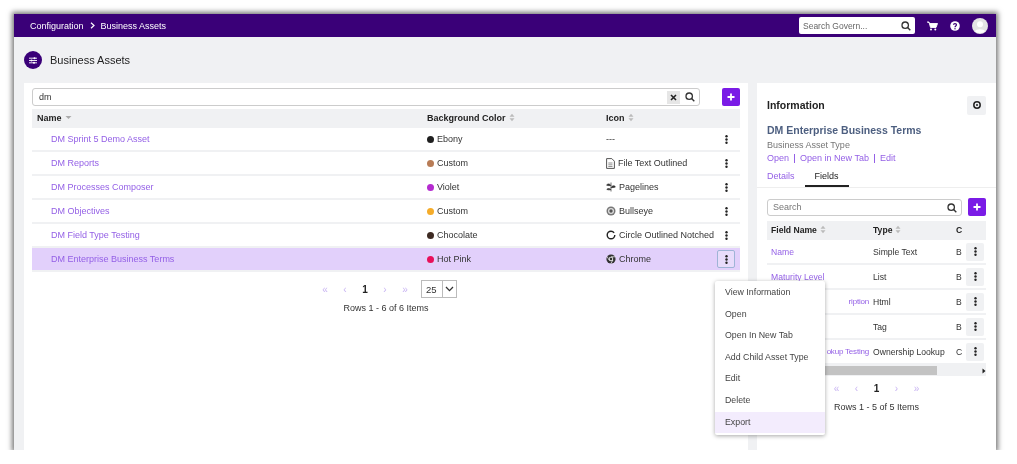 The height and width of the screenshot is (464, 1017). Describe the element at coordinates (980, 25) in the screenshot. I see `avatar-icon` at that location.